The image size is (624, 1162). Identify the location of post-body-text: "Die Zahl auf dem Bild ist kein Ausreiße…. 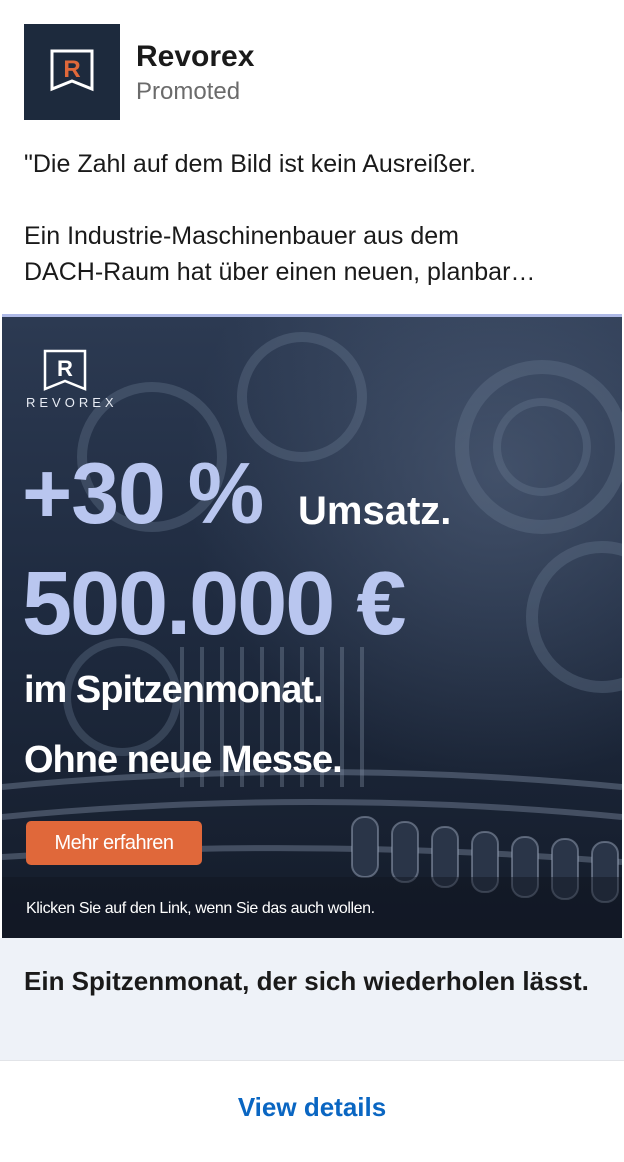
(319, 218).